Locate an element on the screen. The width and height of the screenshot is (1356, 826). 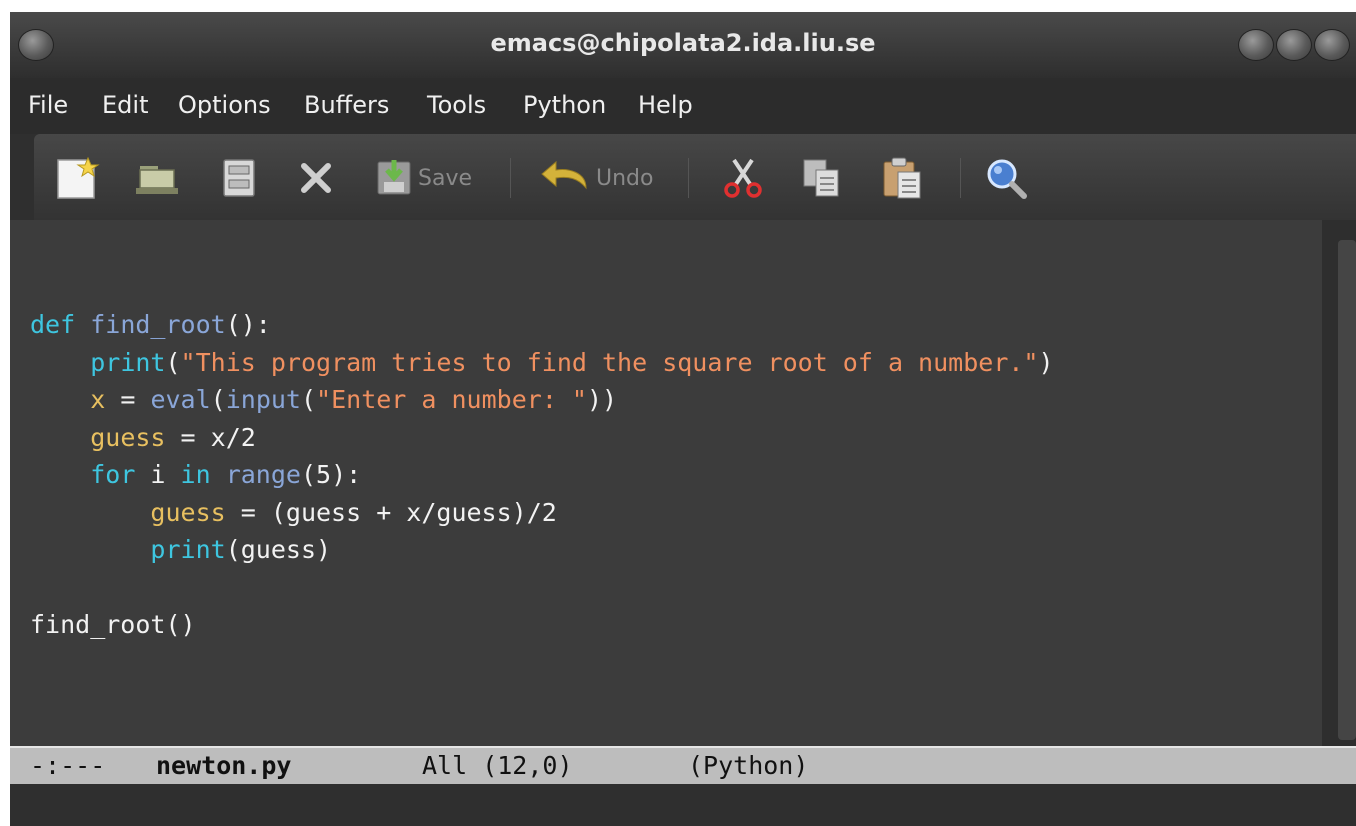
menu-help: Help is located at coordinates (665, 105).